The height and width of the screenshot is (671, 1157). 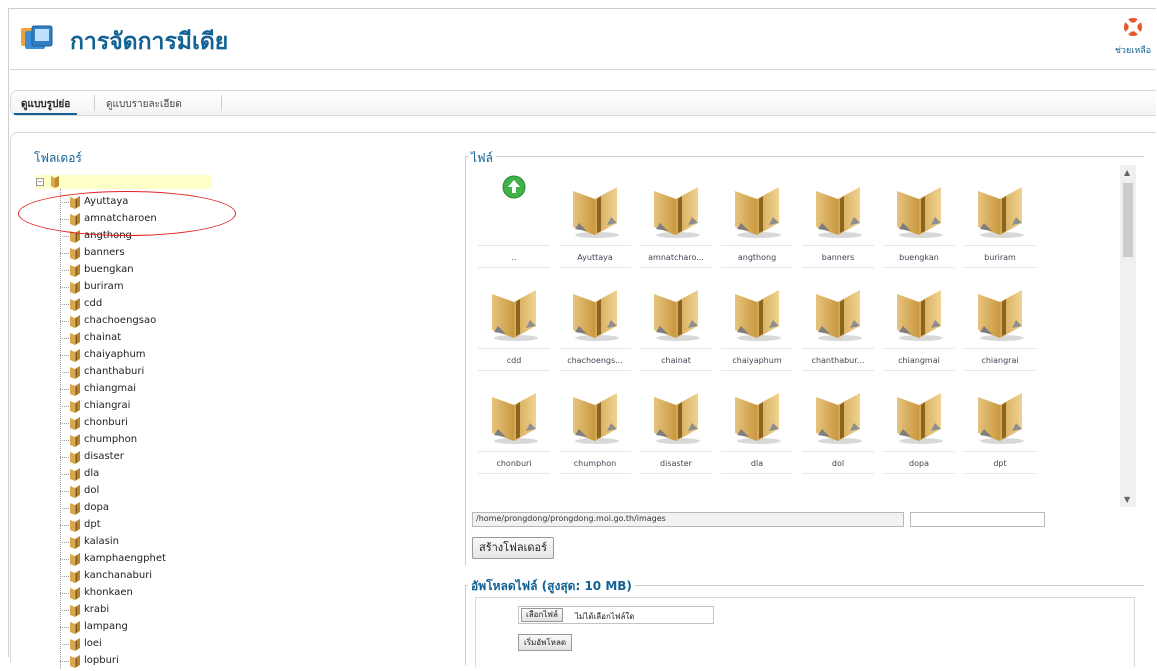 I want to click on folder-item: chaiyaphum, so click(x=757, y=319).